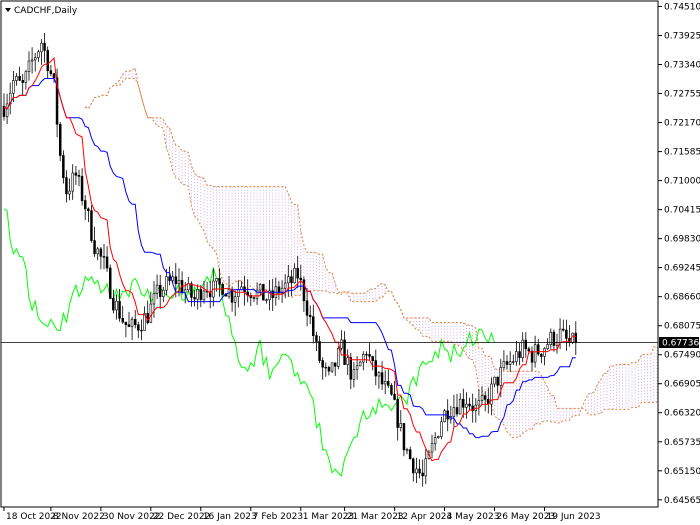  What do you see at coordinates (682, 8) in the screenshot?
I see `y-tick-label: 0.74510` at bounding box center [682, 8].